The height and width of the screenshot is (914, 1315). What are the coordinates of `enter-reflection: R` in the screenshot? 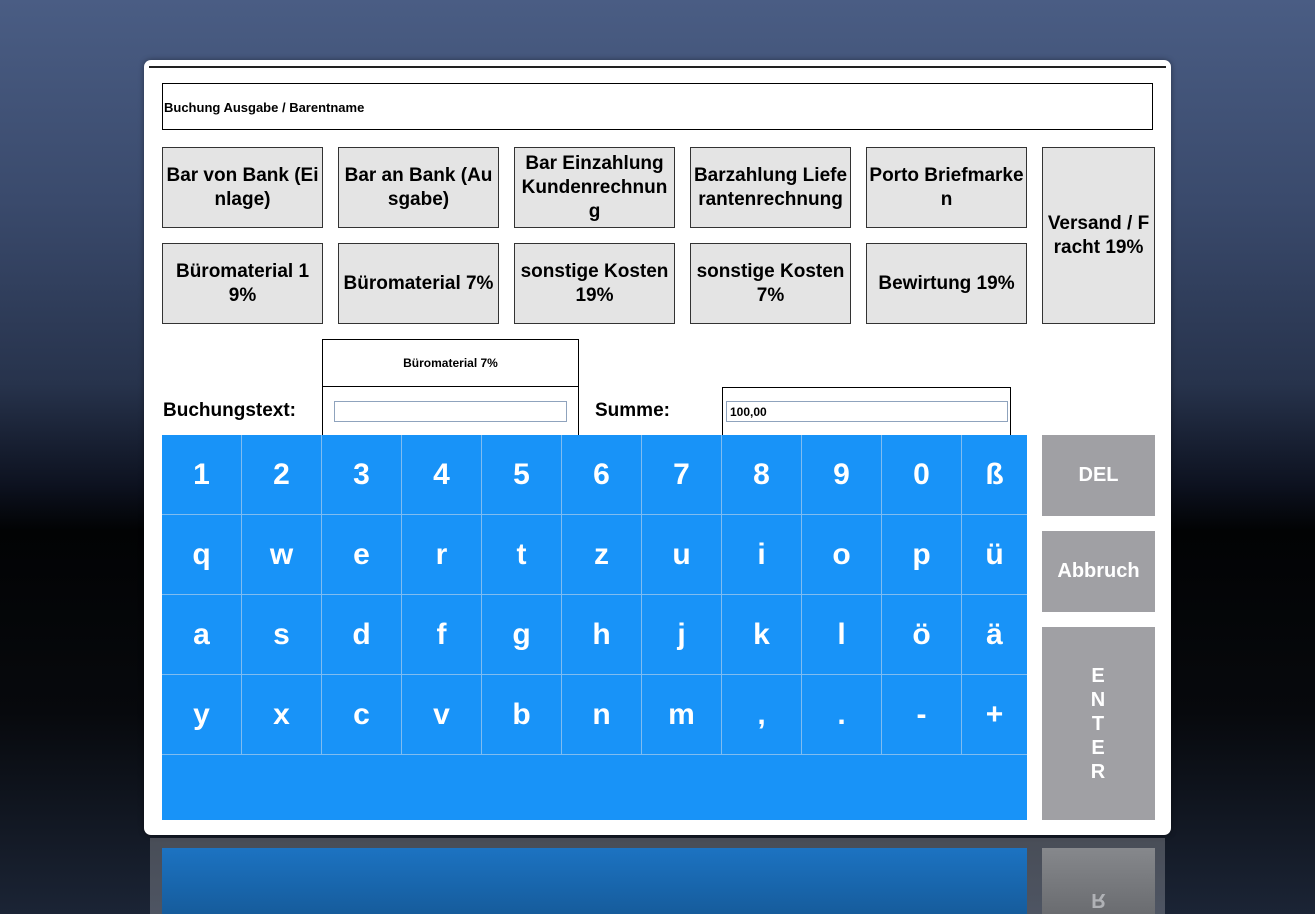 It's located at (1098, 881).